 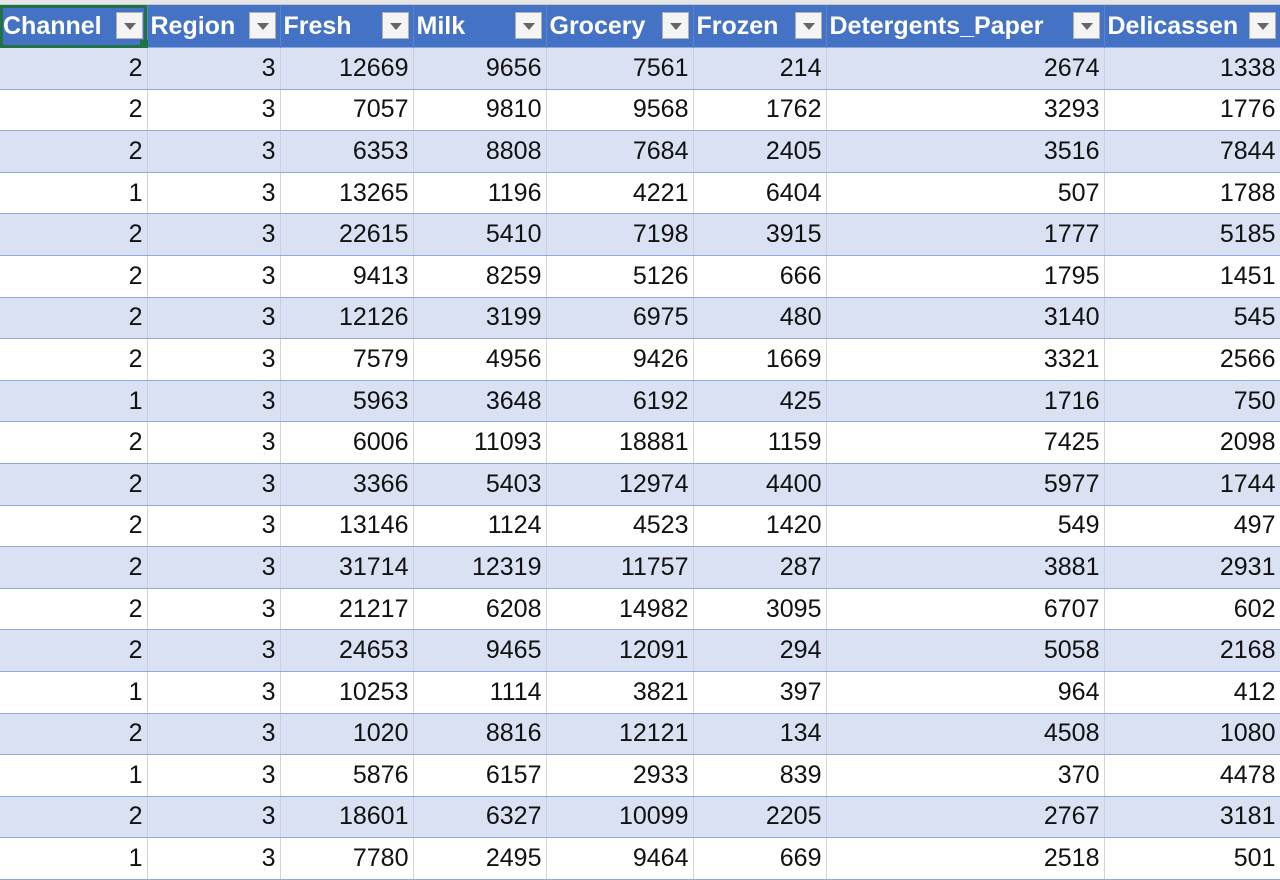 What do you see at coordinates (347, 567) in the screenshot?
I see `cell-fresh: 31714` at bounding box center [347, 567].